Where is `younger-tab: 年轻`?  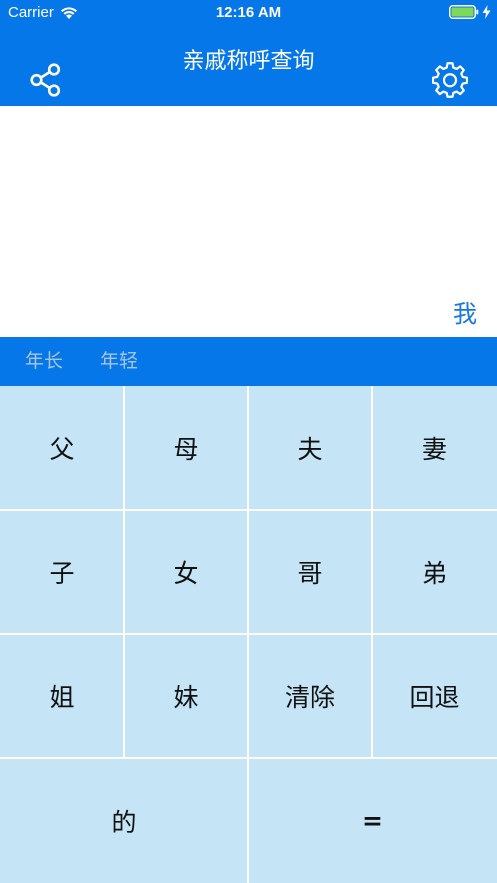 younger-tab: 年轻 is located at coordinates (119, 361).